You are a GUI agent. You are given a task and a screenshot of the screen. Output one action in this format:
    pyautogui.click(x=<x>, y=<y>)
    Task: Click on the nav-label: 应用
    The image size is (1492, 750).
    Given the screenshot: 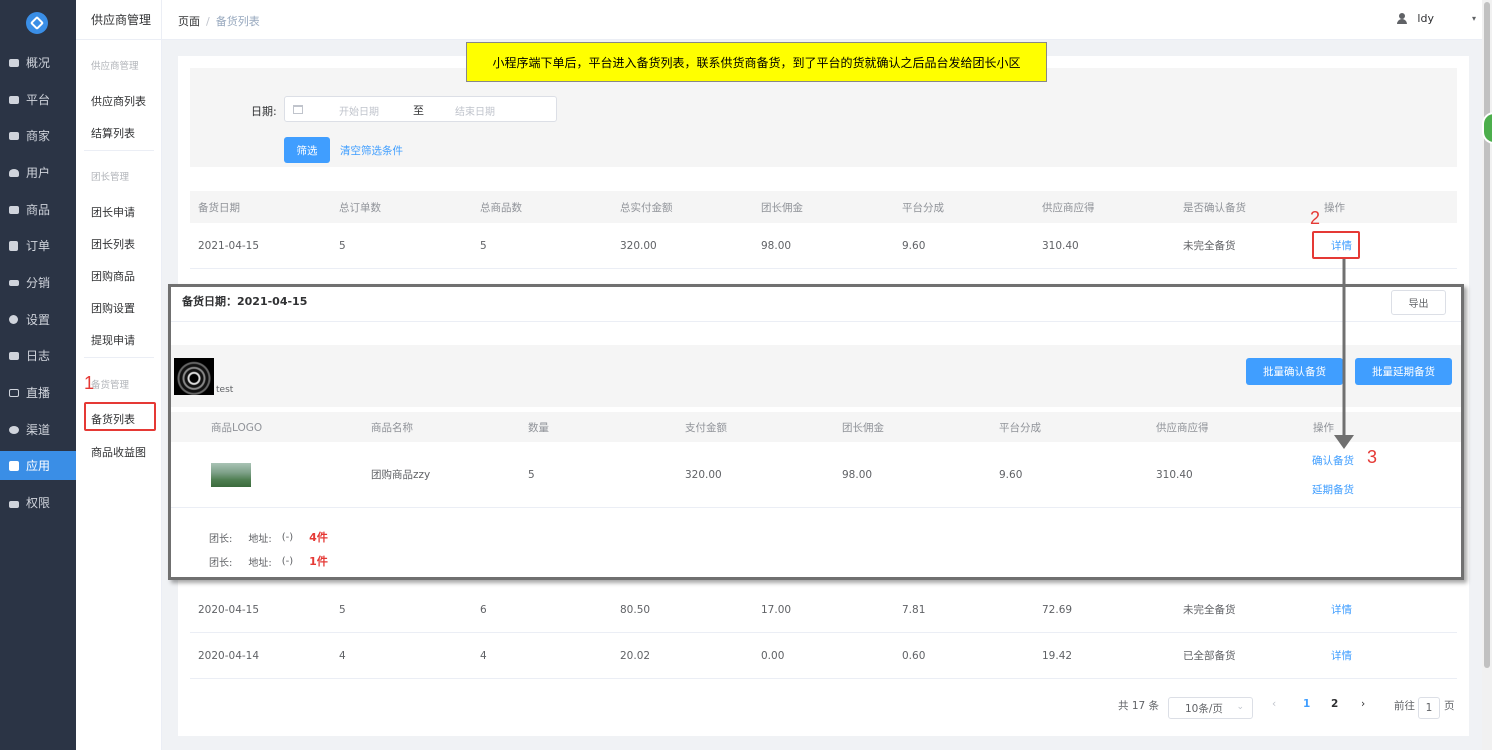 What is the action you would take?
    pyautogui.click(x=38, y=466)
    